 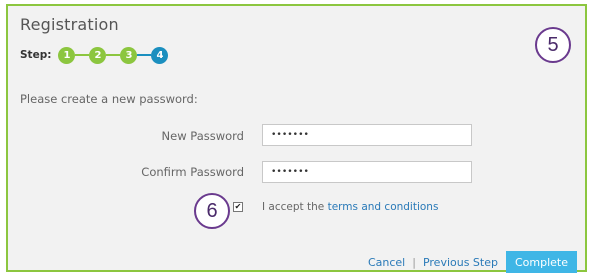 I want to click on step-3-badge: 3, so click(x=129, y=55).